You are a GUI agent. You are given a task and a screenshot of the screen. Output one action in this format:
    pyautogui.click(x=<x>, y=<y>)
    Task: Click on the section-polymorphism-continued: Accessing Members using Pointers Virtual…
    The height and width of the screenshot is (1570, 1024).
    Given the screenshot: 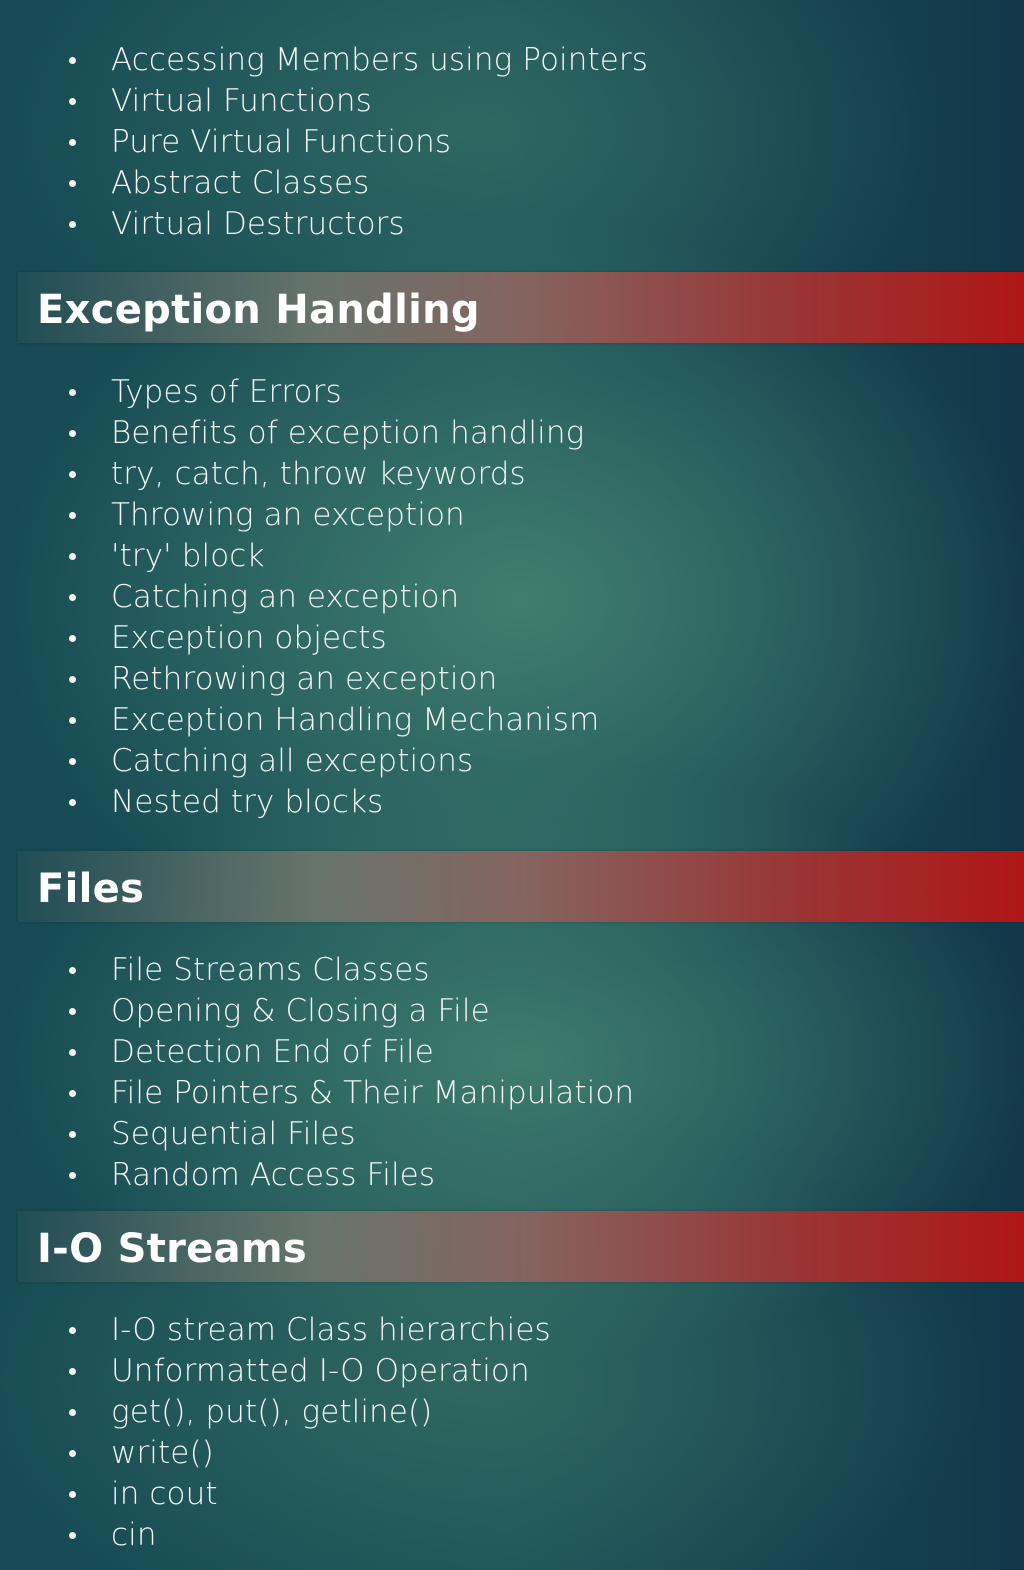 What is the action you would take?
    pyautogui.click(x=512, y=142)
    